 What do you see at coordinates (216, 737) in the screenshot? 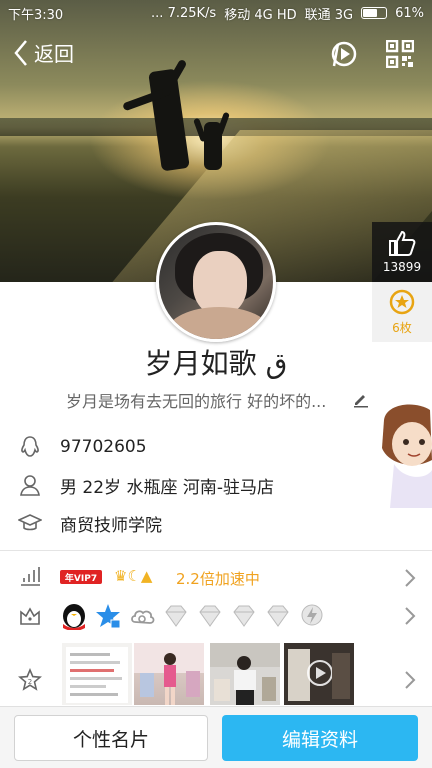
I see `bottom-action-bar: 个性名片 编辑资料` at bounding box center [216, 737].